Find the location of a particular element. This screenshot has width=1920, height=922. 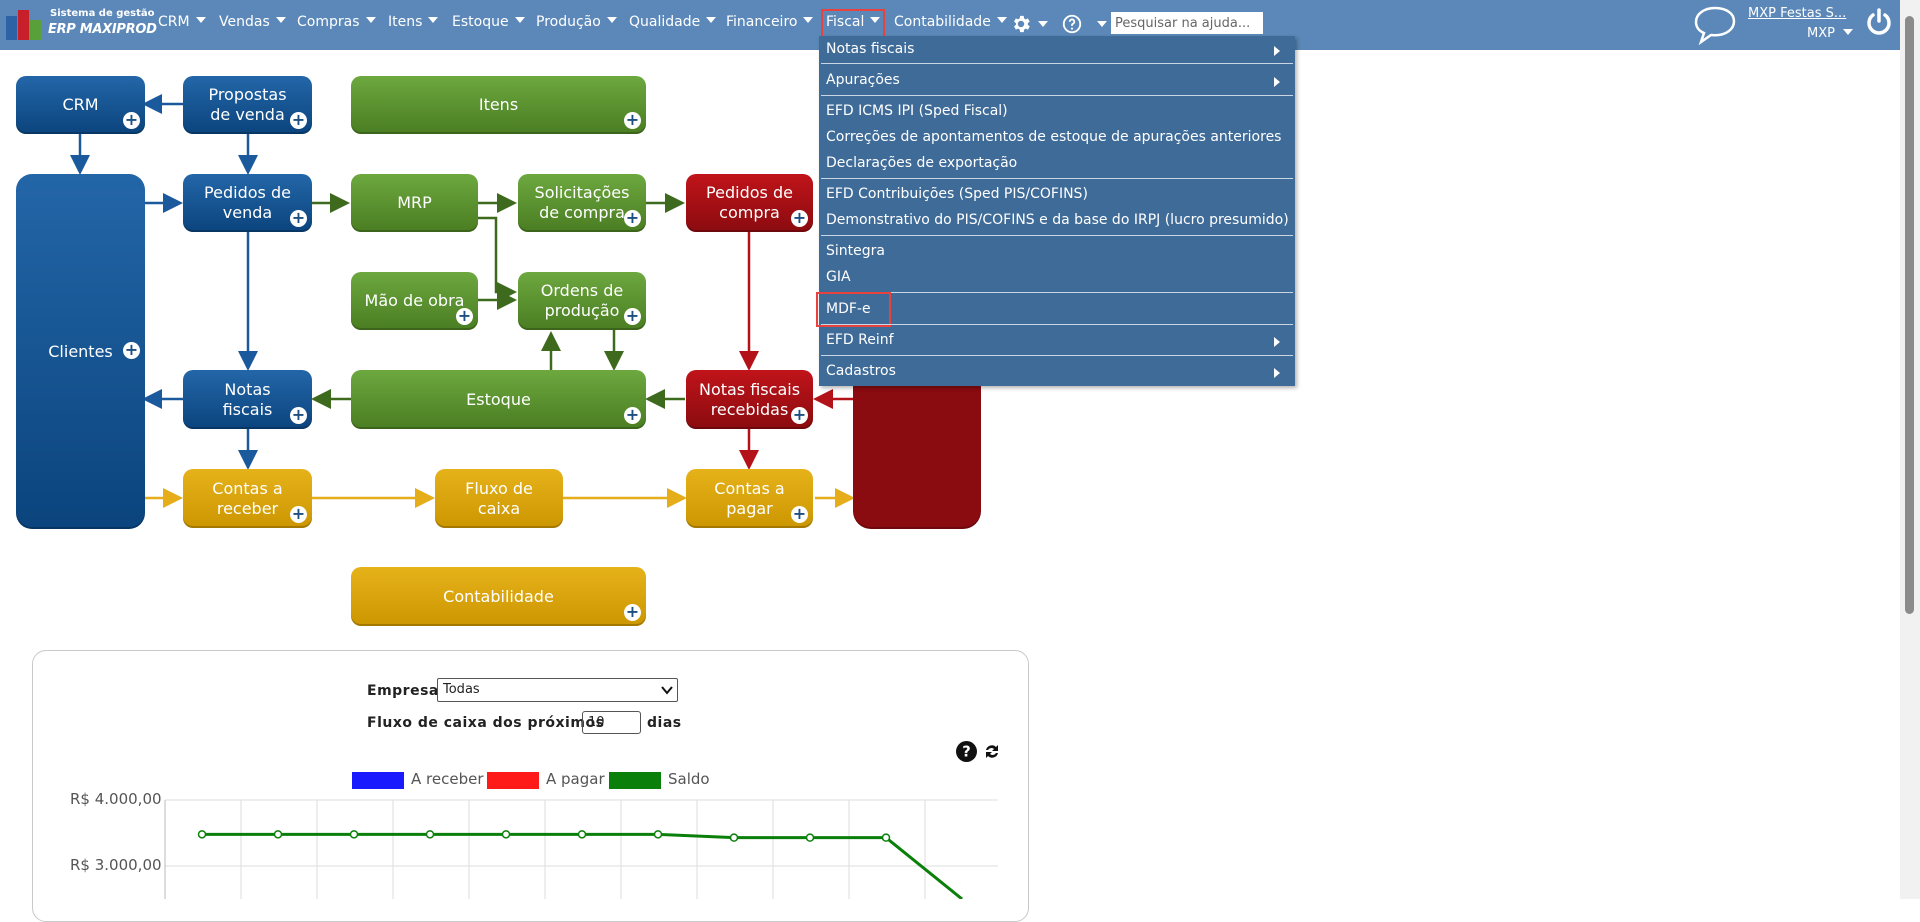

vertical-scrollbar is located at coordinates (1910, 449).